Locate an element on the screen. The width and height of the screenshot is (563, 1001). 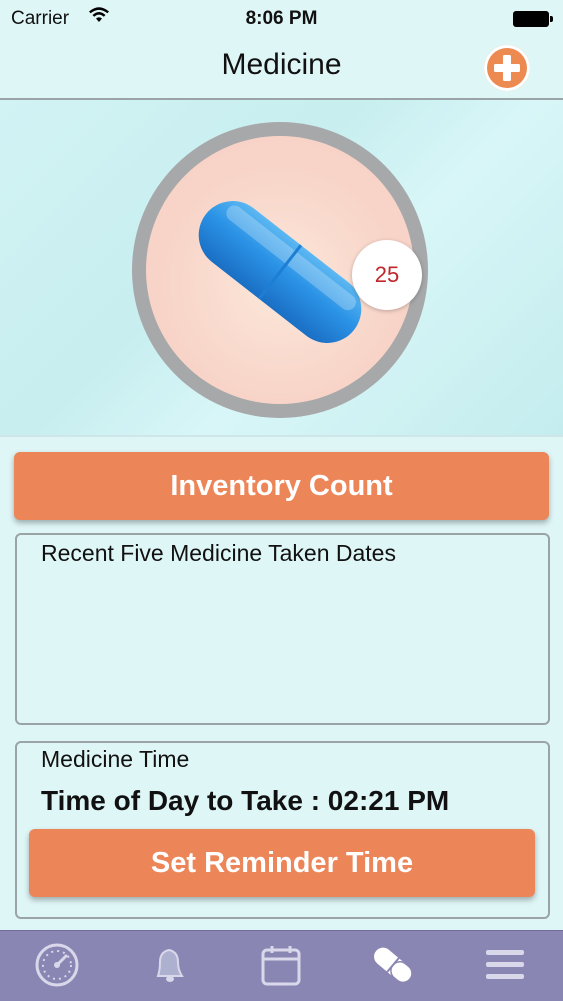
status-bar: Carrier 8:06 PM is located at coordinates (281, 18).